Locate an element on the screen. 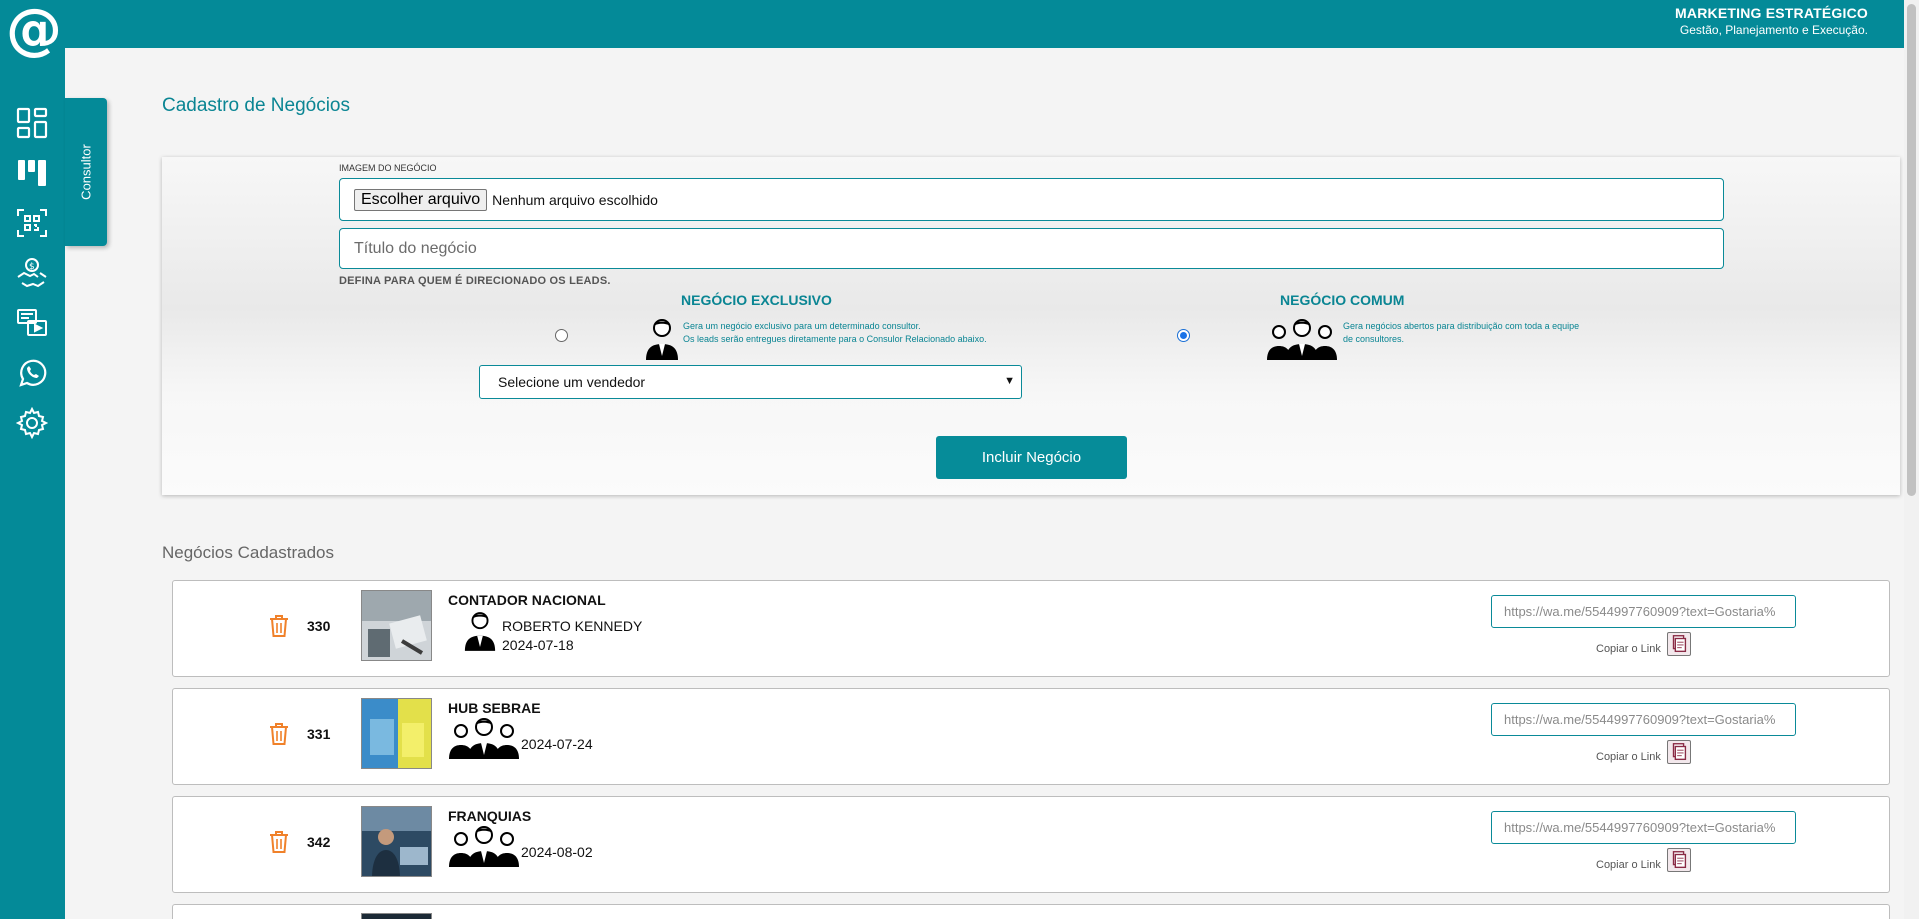 Image resolution: width=1919 pixels, height=919 pixels. row-id: 330 is located at coordinates (319, 626).